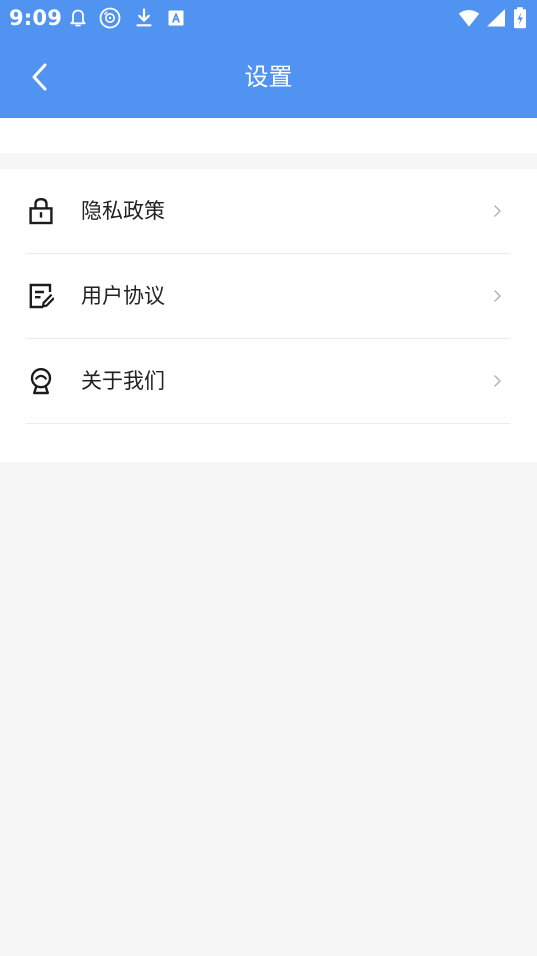 The height and width of the screenshot is (956, 537). Describe the element at coordinates (268, 18) in the screenshot. I see `status-bar: 9:09` at that location.